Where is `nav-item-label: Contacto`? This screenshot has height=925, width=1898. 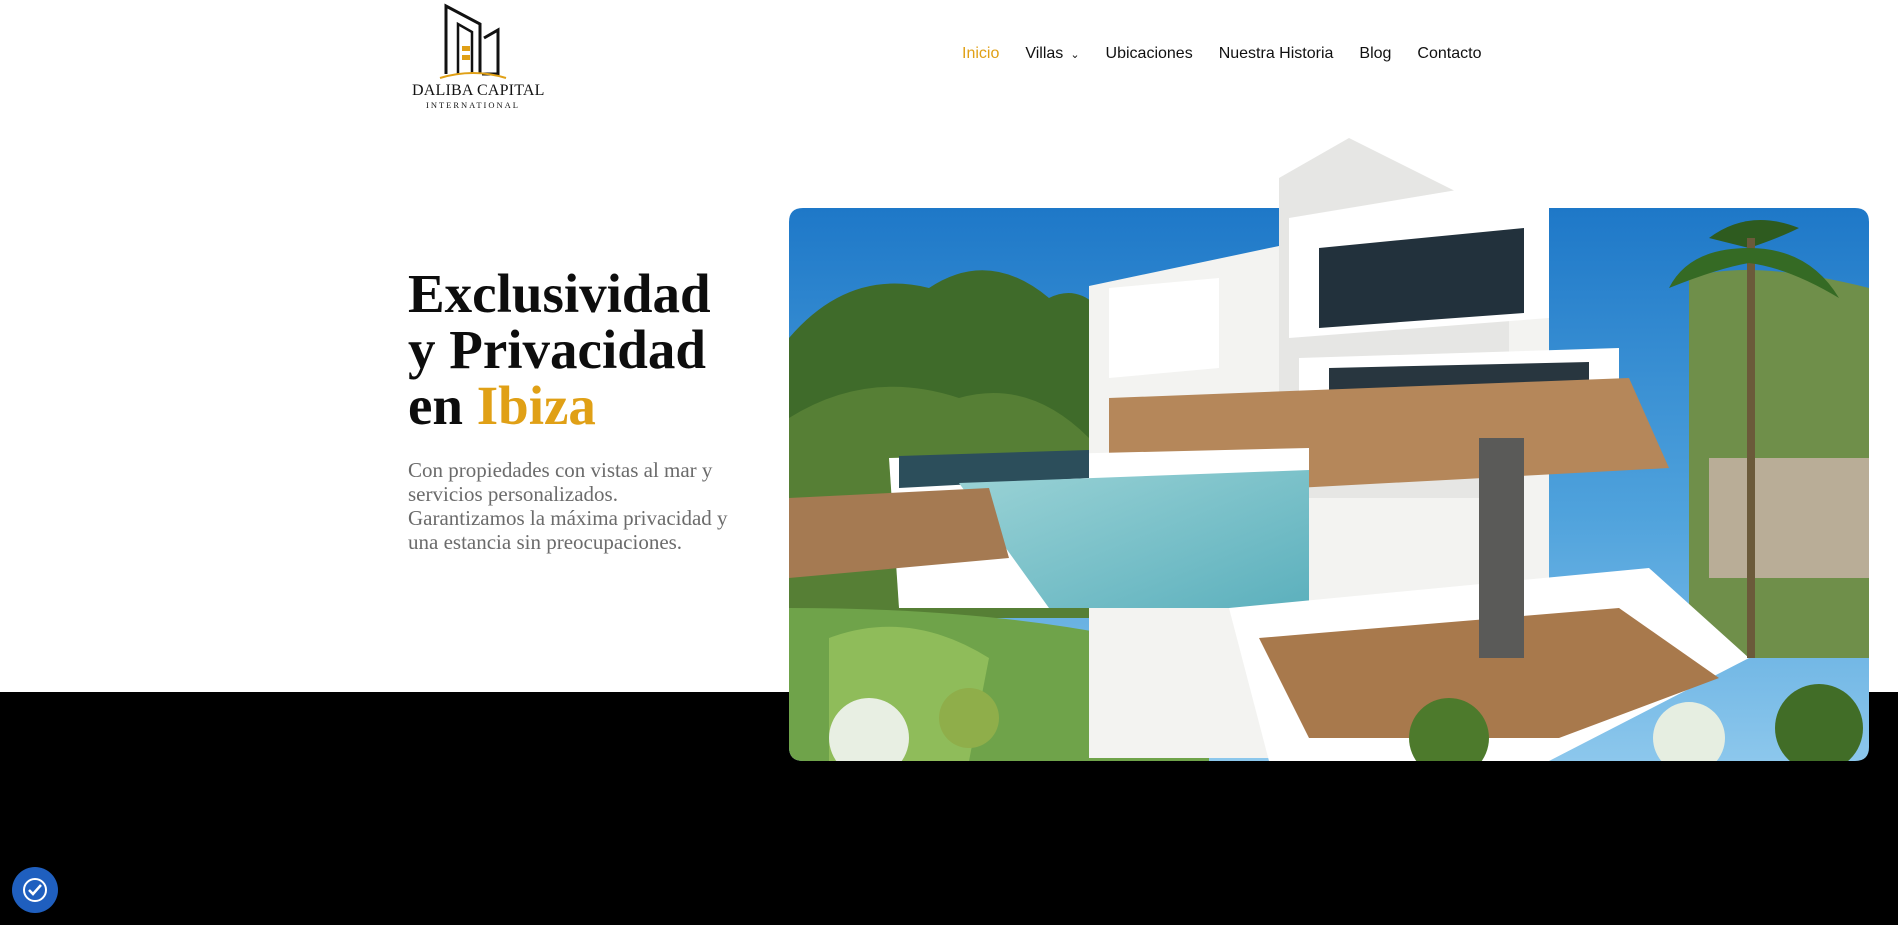 nav-item-label: Contacto is located at coordinates (1449, 53).